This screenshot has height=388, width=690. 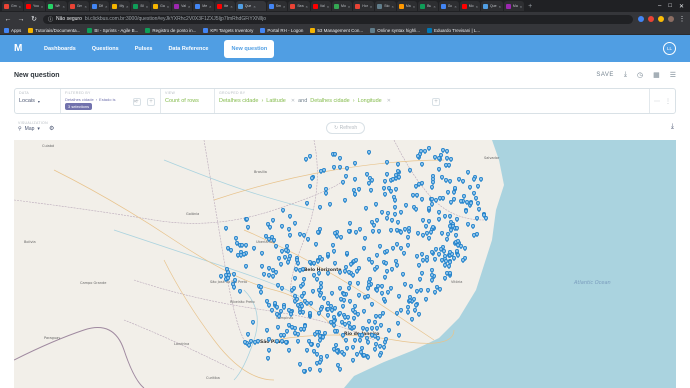 What do you see at coordinates (346, 128) in the screenshot?
I see `refresh-button: ↻ Refresh` at bounding box center [346, 128].